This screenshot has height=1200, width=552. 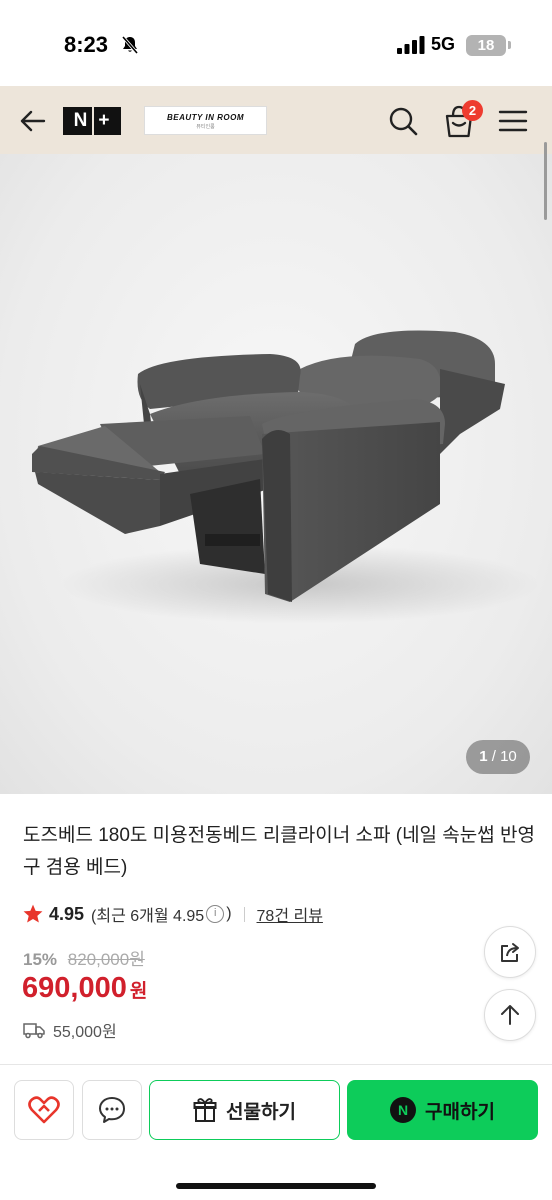 I want to click on discount-rate: 15%, so click(x=40, y=959).